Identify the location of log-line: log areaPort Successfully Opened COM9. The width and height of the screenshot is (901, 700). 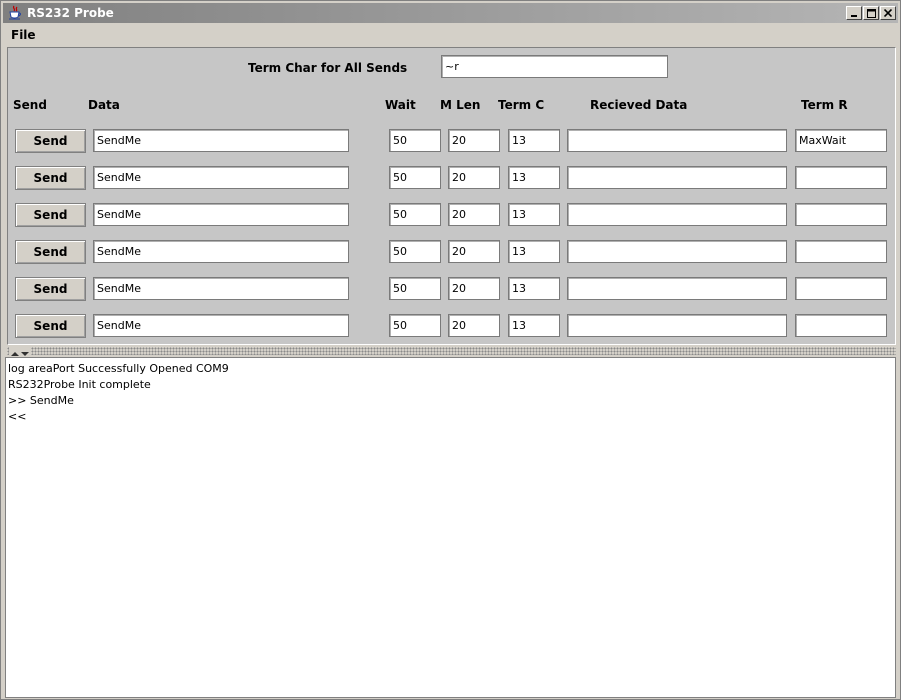
(118, 368).